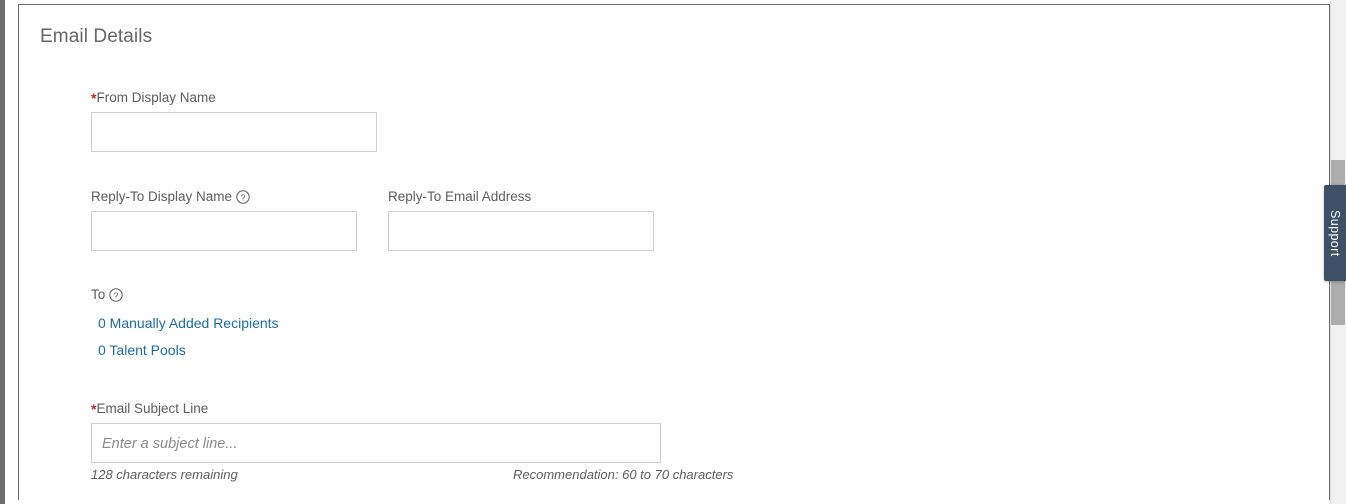  Describe the element at coordinates (164, 474) in the screenshot. I see `characters-remaining-text: 128 characters remaining` at that location.